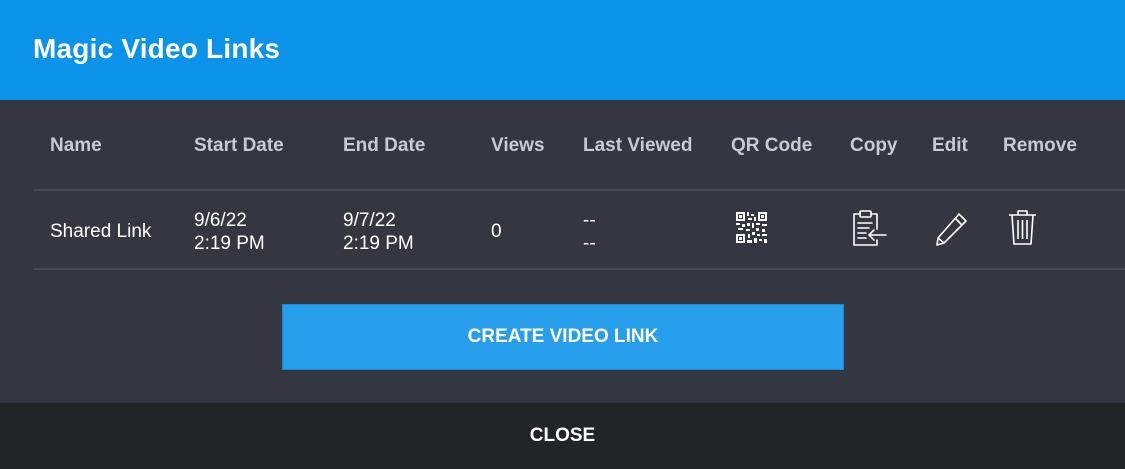 The width and height of the screenshot is (1125, 469). Describe the element at coordinates (772, 145) in the screenshot. I see `column-header-qr-code: QR Code` at that location.